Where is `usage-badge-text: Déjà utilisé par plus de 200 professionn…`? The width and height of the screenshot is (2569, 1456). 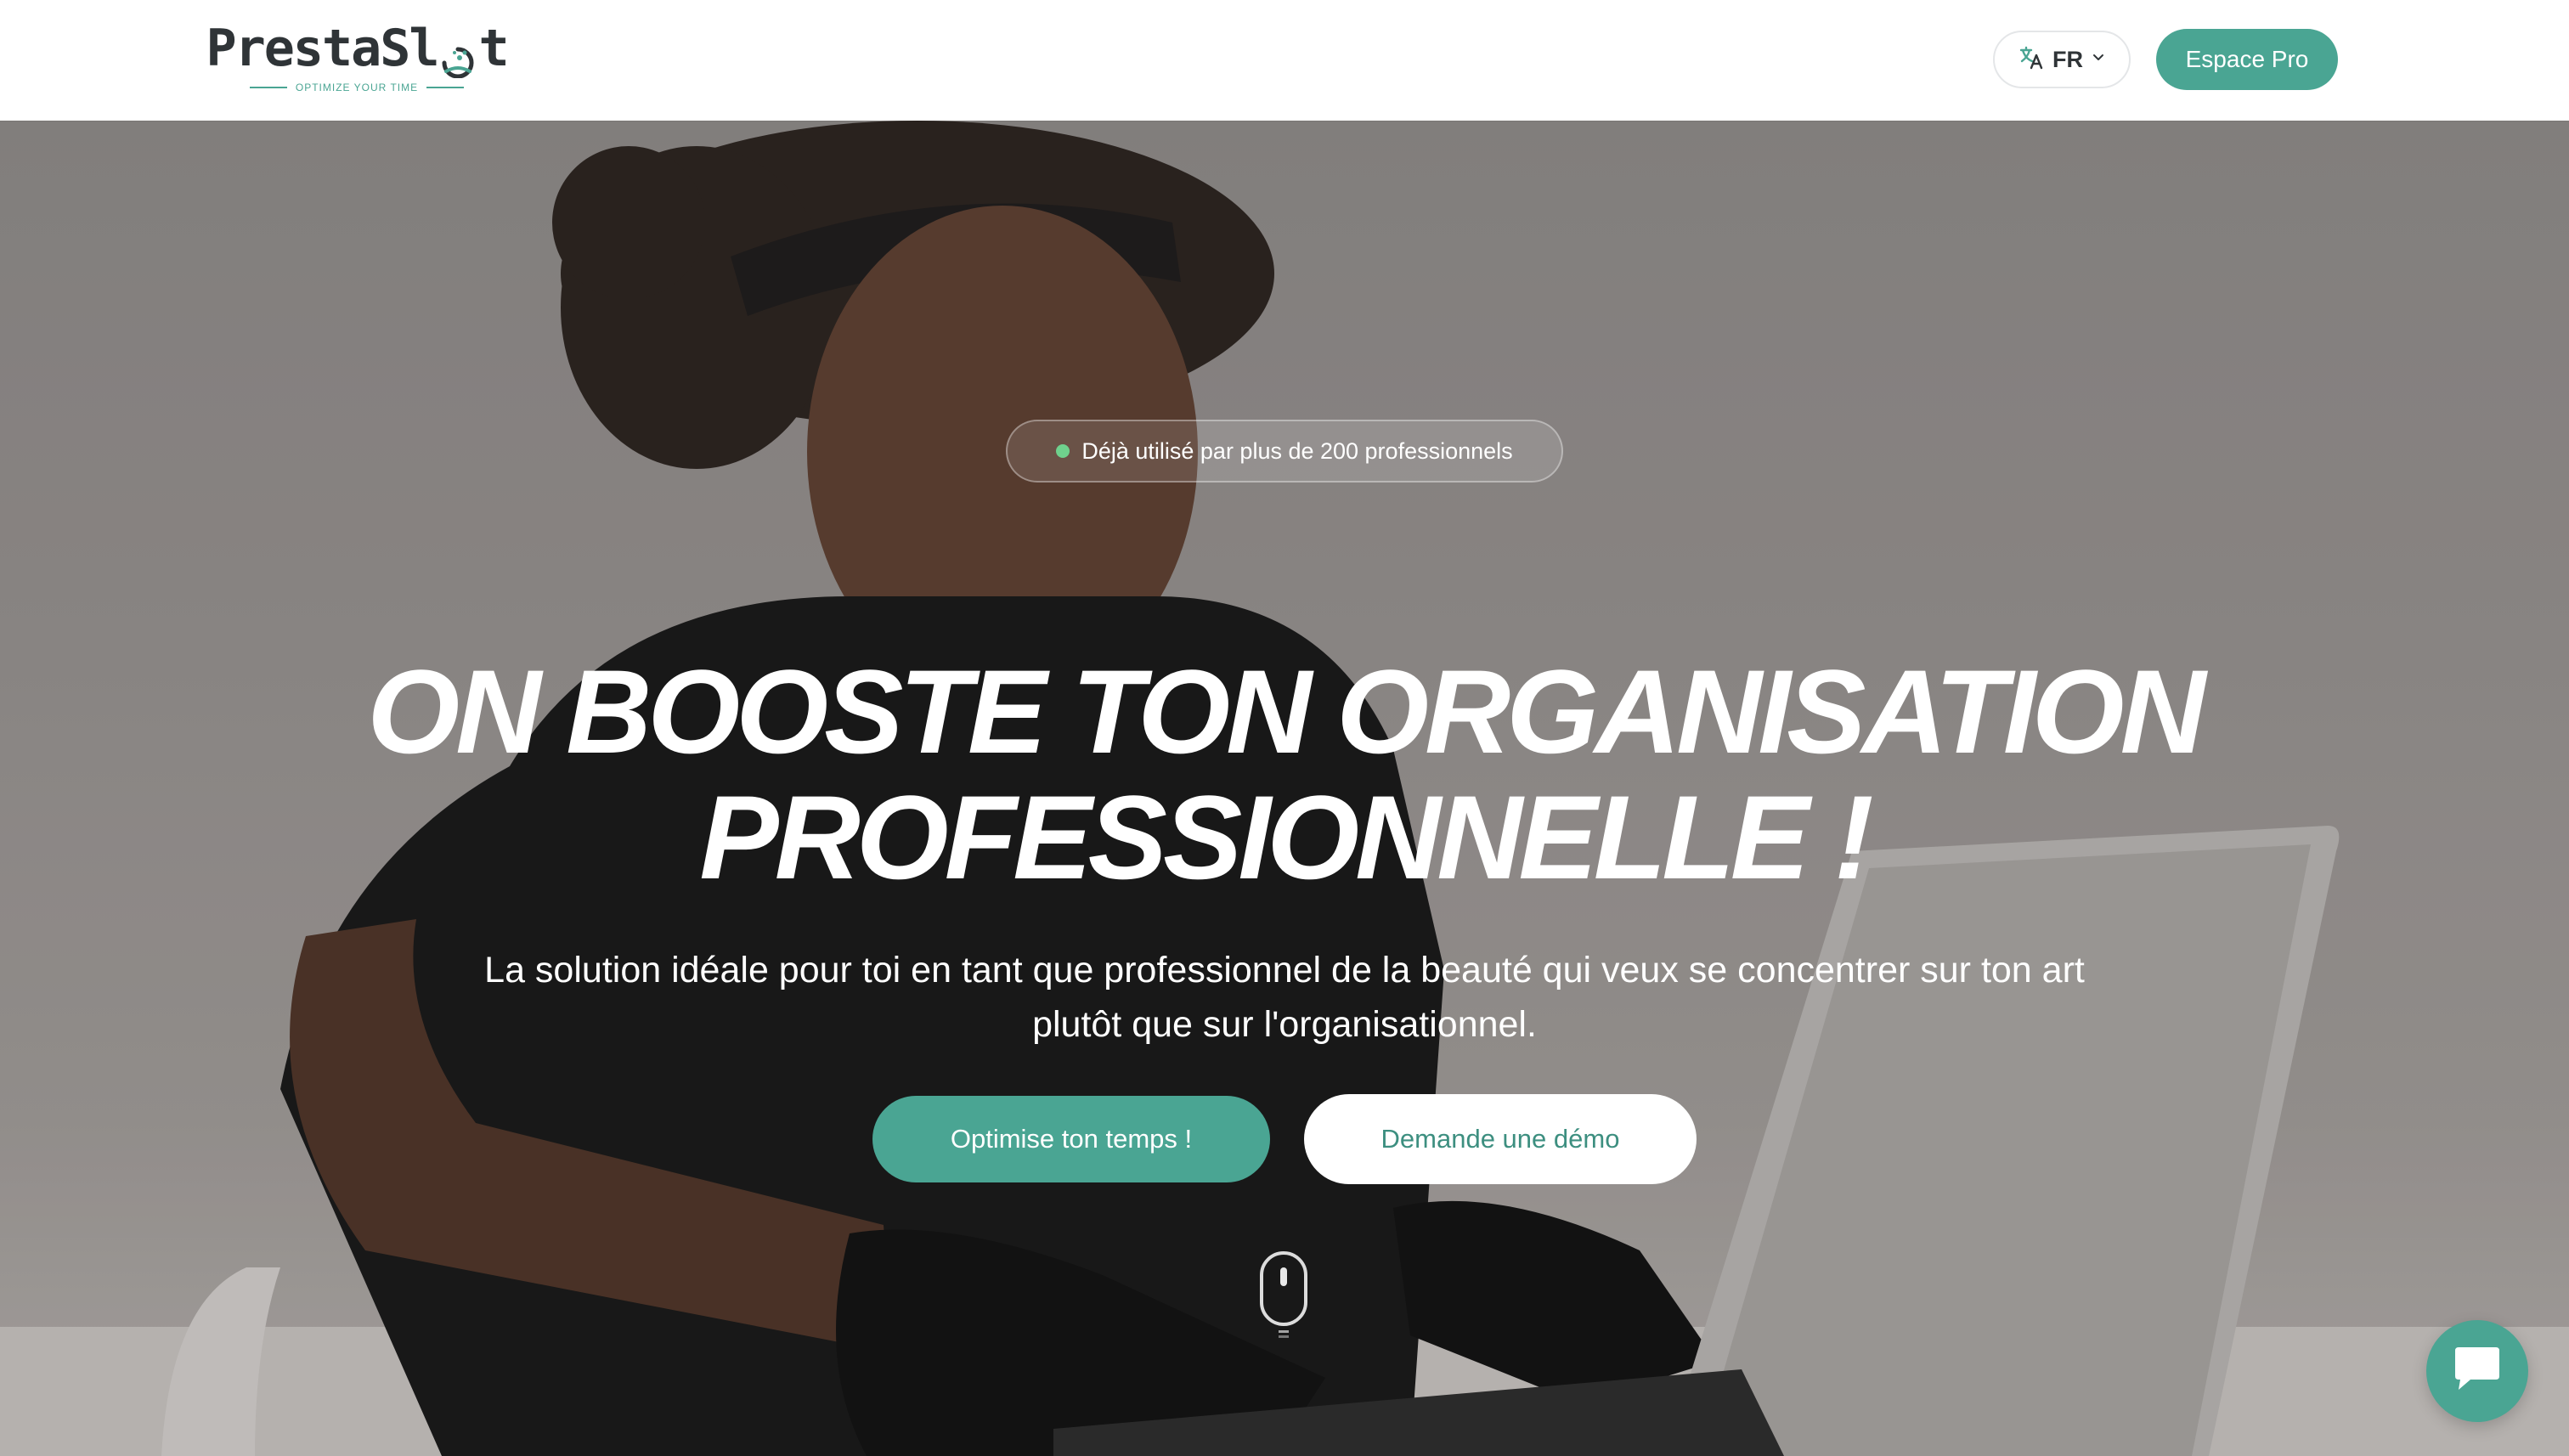 usage-badge-text: Déjà utilisé par plus de 200 professionn… is located at coordinates (1297, 451).